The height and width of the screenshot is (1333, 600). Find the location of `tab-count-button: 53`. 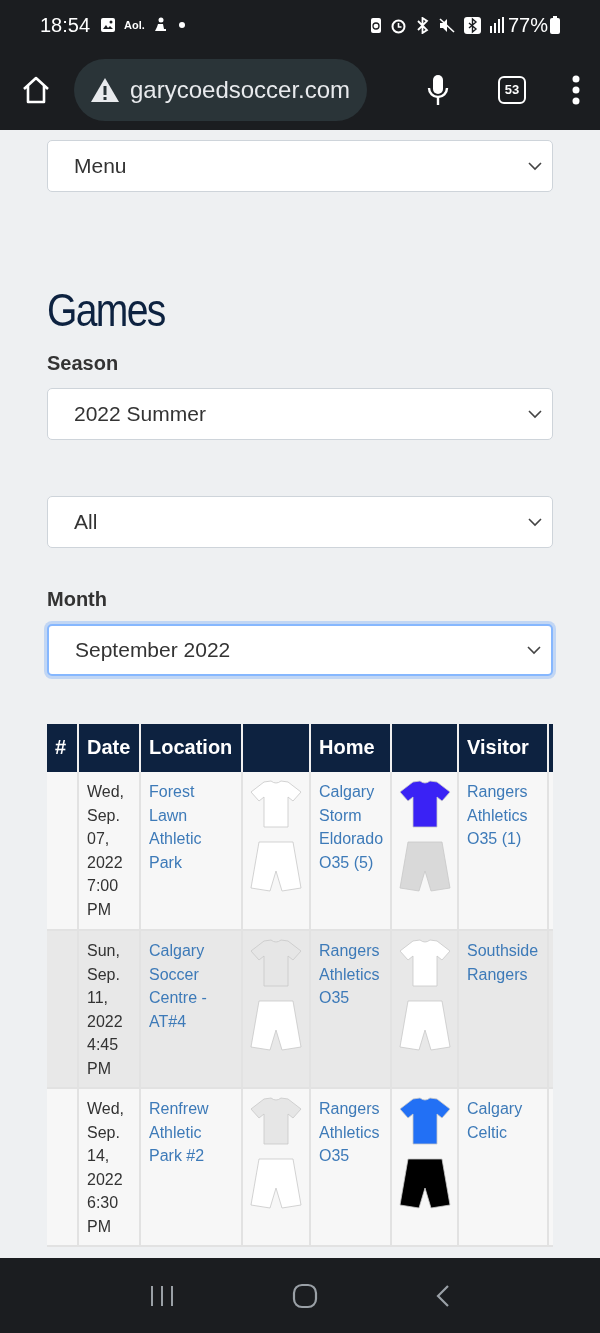

tab-count-button: 53 is located at coordinates (512, 90).